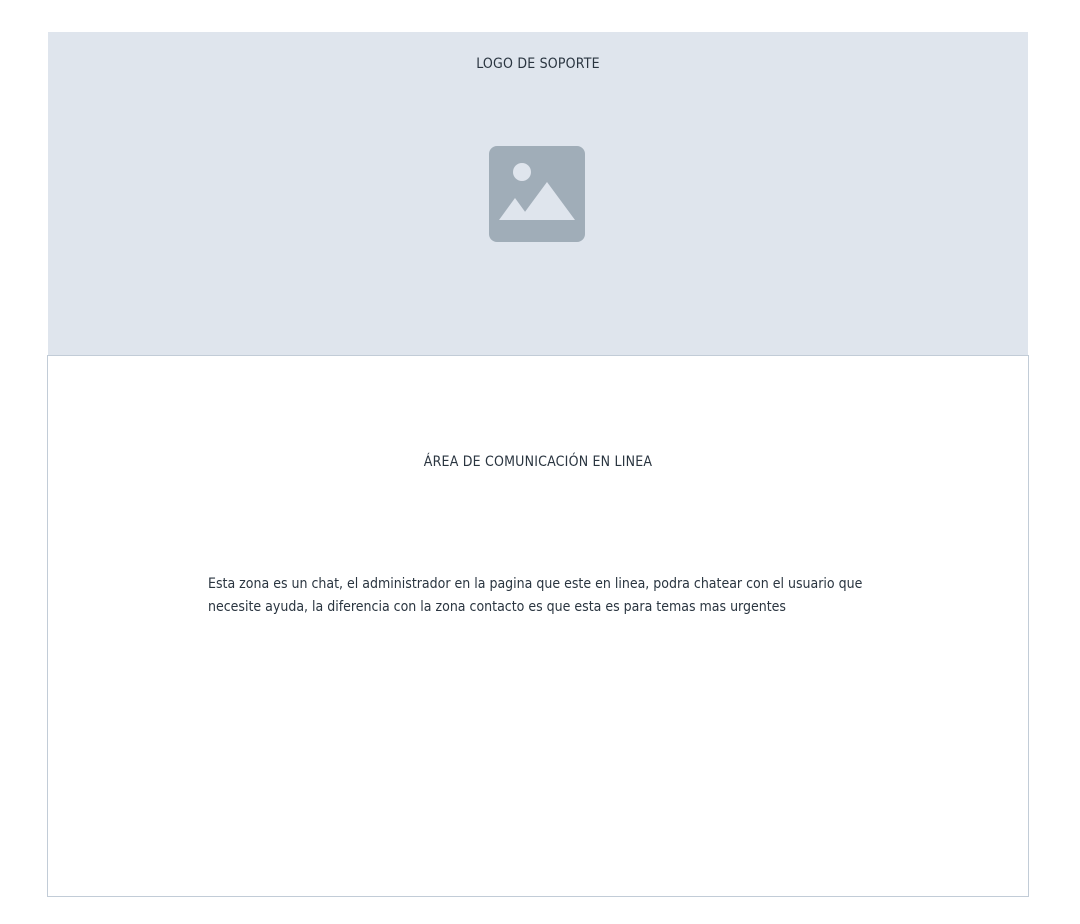 This screenshot has width=1080, height=924. Describe the element at coordinates (538, 462) in the screenshot. I see `online-chat-title: ÁREA DE COMUNICACIÓN EN LINEA` at that location.